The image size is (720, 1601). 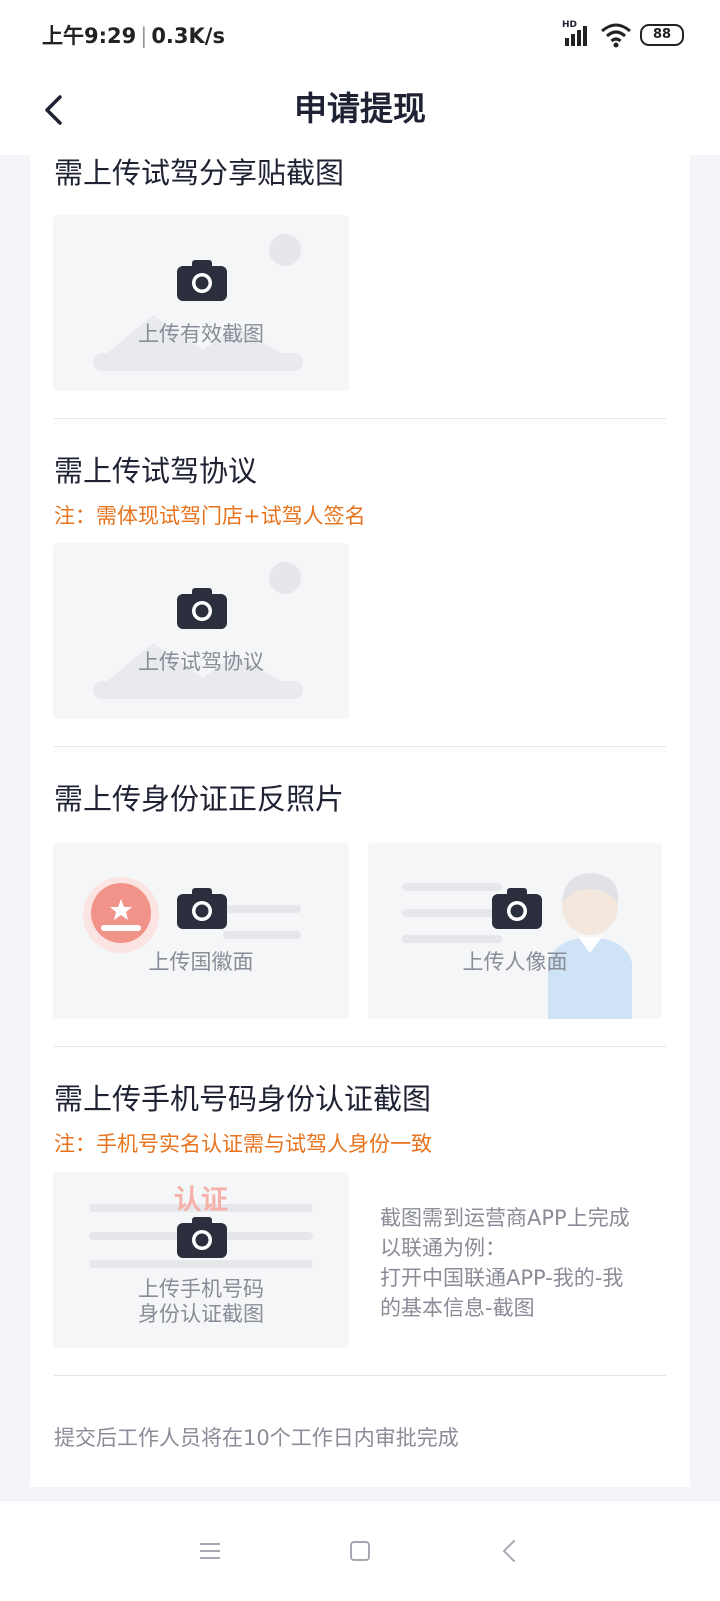 I want to click on upload-label: 上传国徽面, so click(x=201, y=962).